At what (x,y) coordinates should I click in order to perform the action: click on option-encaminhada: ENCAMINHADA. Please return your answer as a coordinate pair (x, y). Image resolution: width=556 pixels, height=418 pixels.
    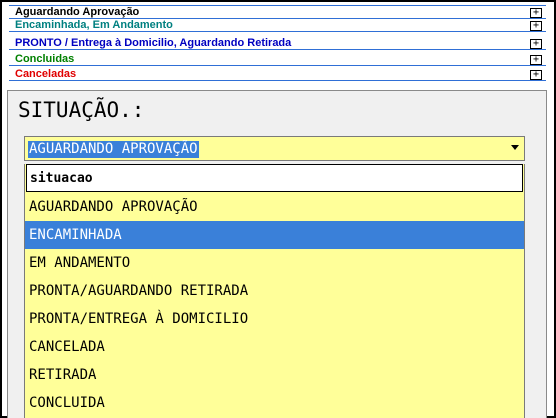
    Looking at the image, I should click on (274, 235).